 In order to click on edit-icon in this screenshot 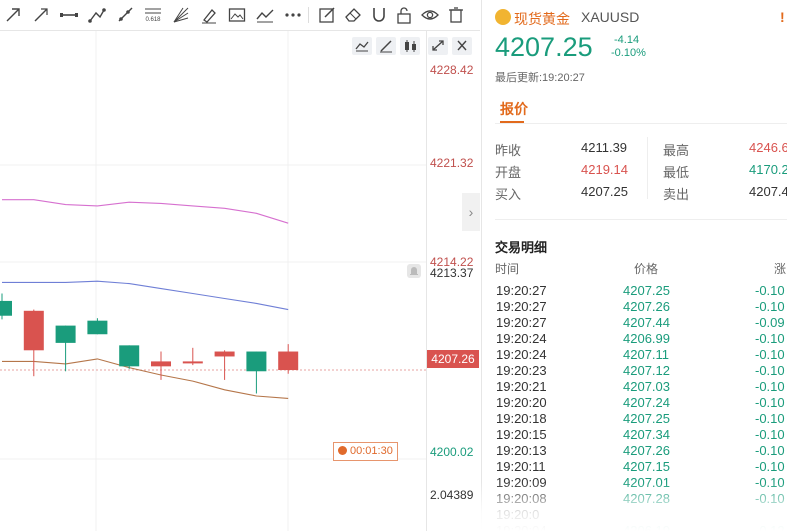, I will do `click(327, 15)`.